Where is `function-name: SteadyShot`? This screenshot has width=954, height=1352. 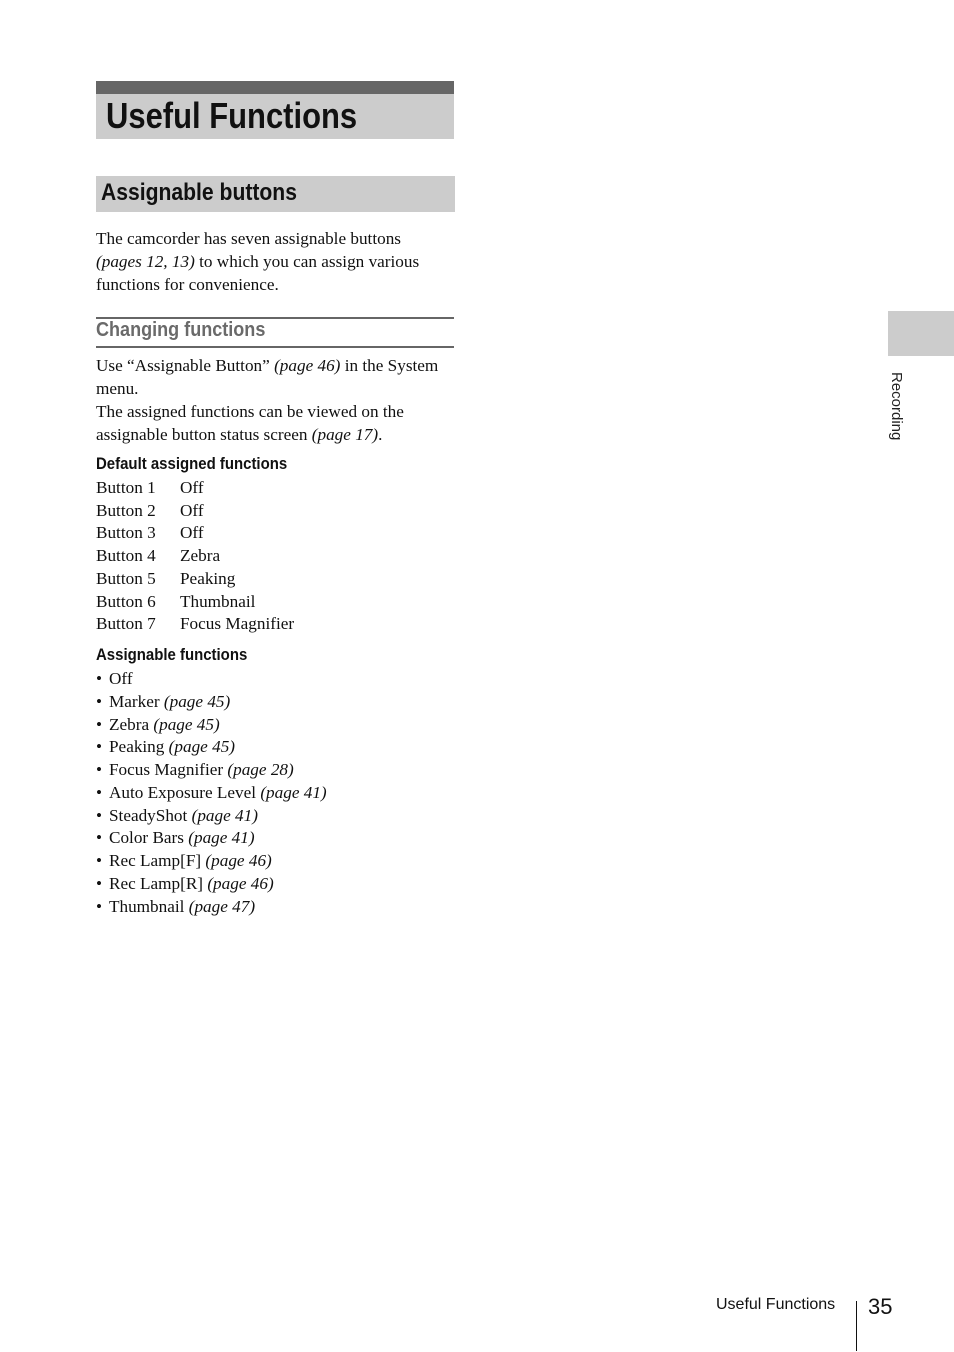
function-name: SteadyShot is located at coordinates (148, 815).